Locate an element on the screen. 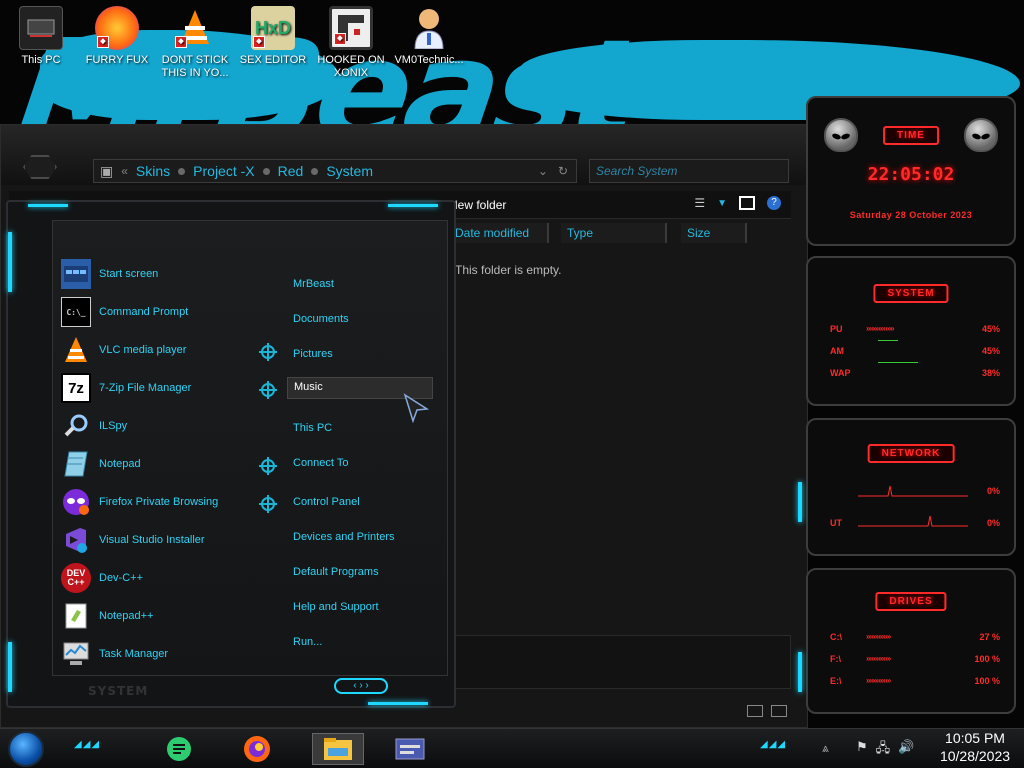 This screenshot has height=768, width=1024. program-notepad: Notepad is located at coordinates (101, 464).